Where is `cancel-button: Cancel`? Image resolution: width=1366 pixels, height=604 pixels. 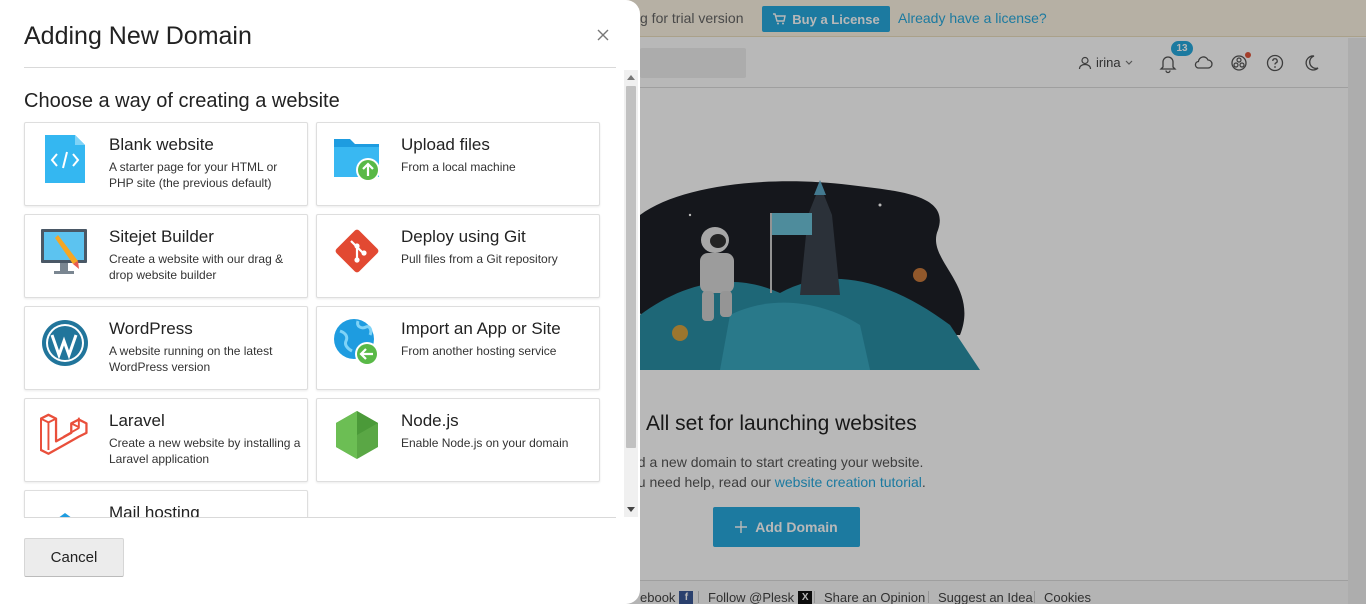 cancel-button: Cancel is located at coordinates (74, 557).